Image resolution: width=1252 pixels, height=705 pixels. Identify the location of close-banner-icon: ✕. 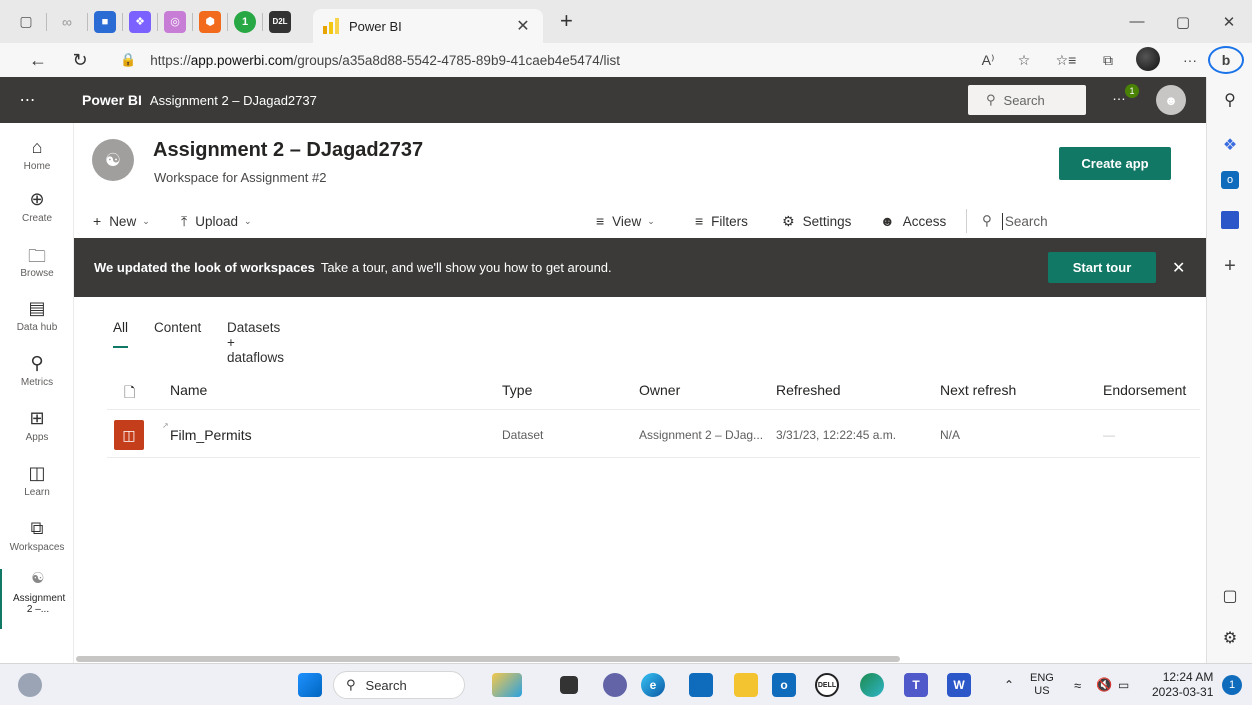
(1178, 268).